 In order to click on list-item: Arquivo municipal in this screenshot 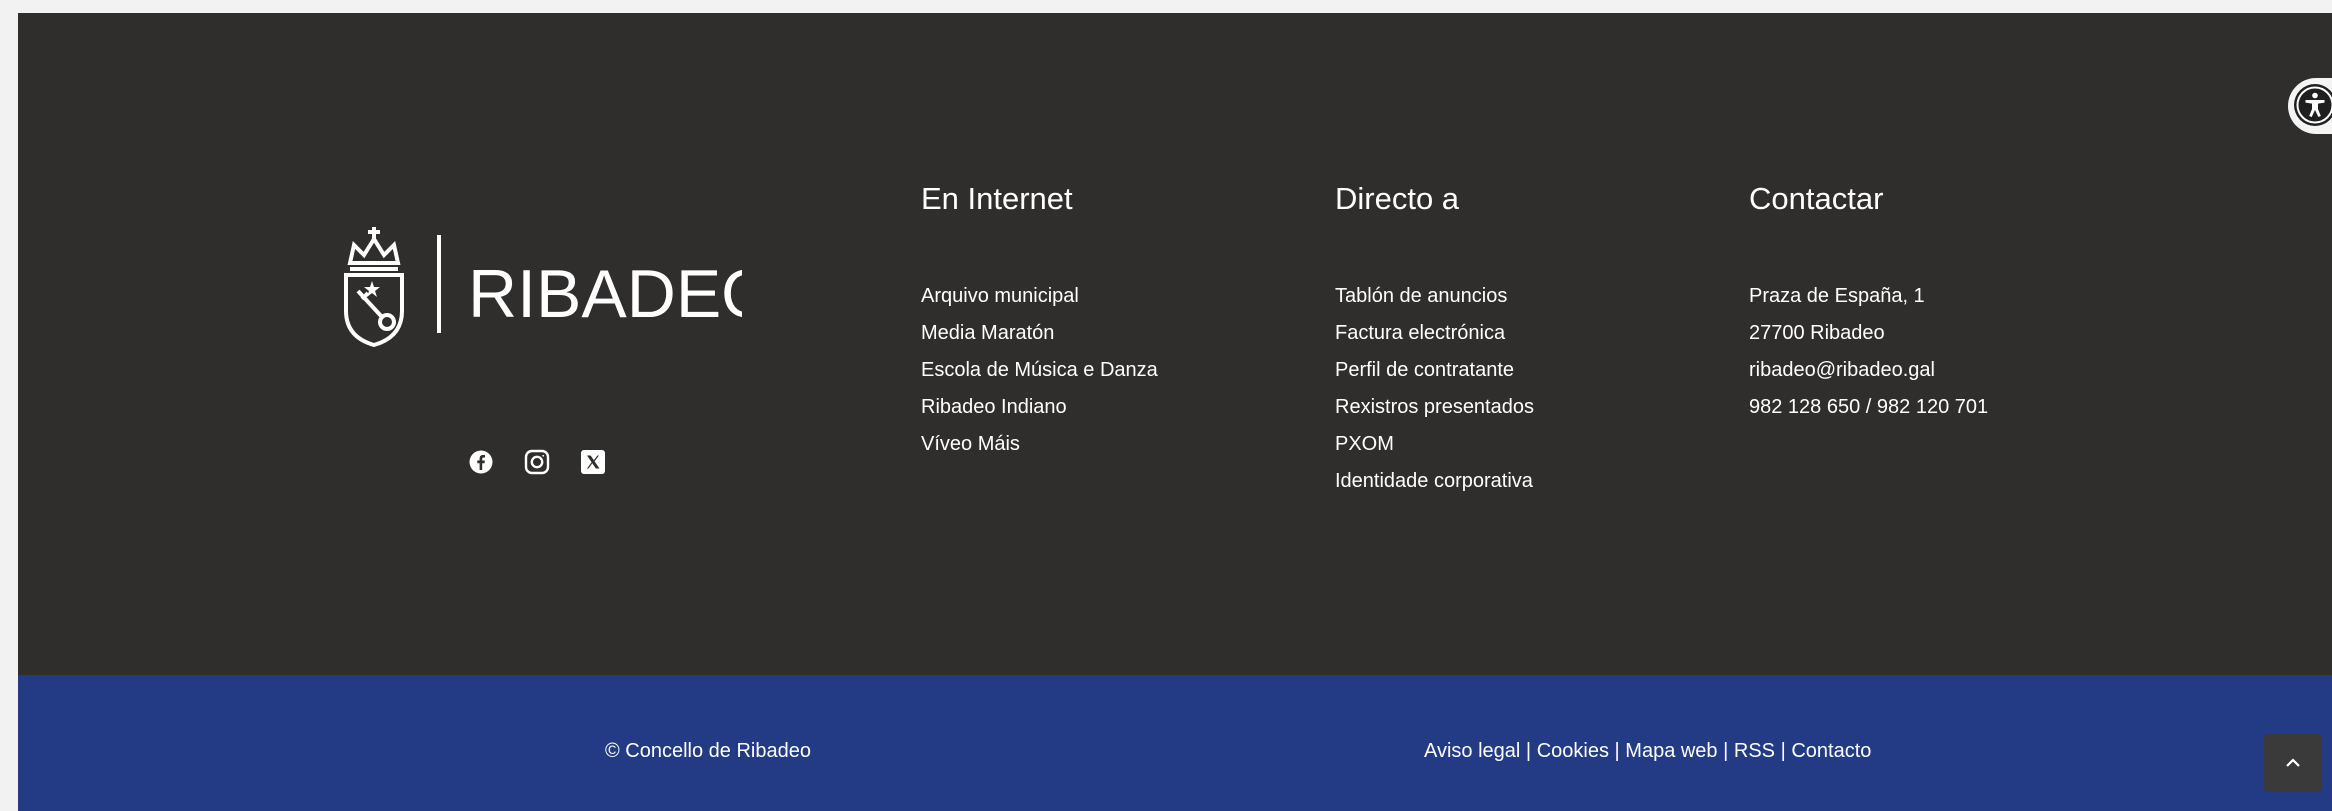, I will do `click(1039, 296)`.